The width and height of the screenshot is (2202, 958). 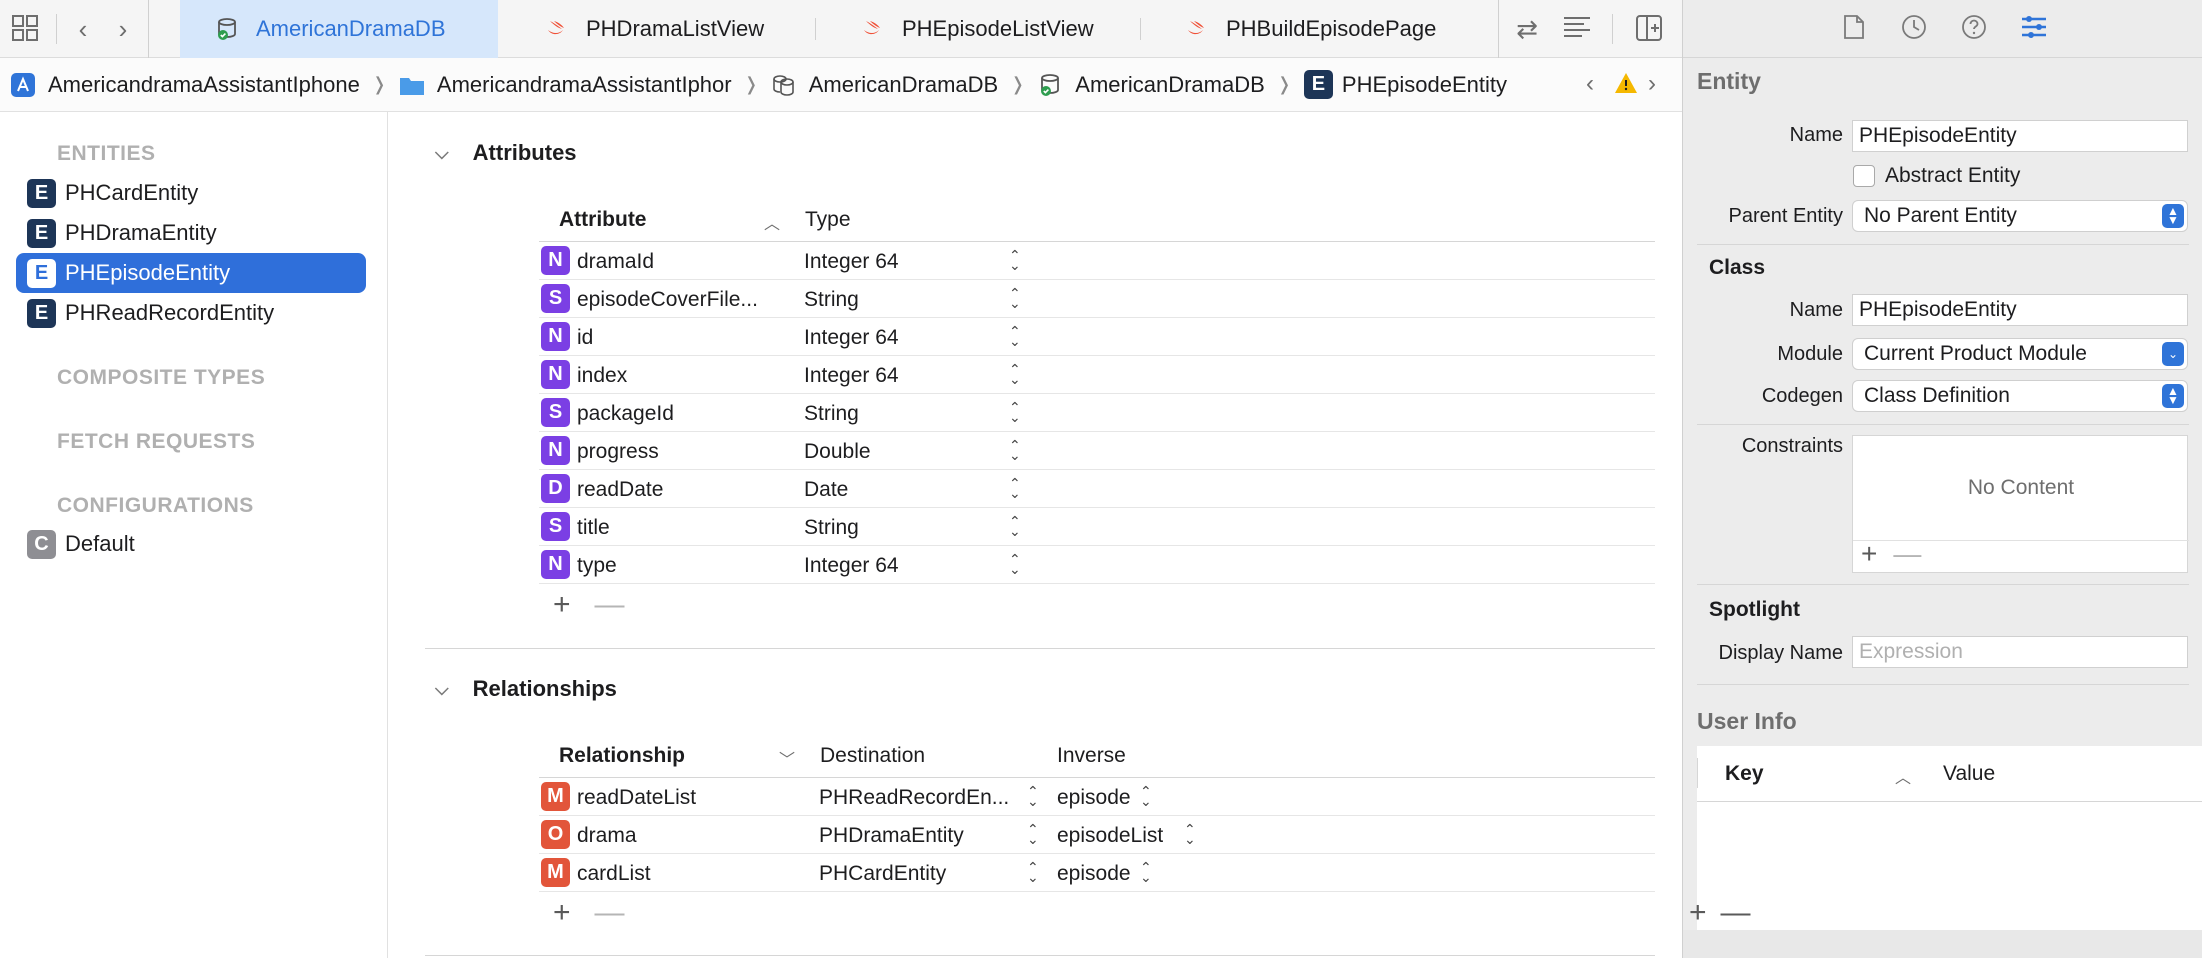 I want to click on forward-arrow-icon: ›, so click(x=123, y=29).